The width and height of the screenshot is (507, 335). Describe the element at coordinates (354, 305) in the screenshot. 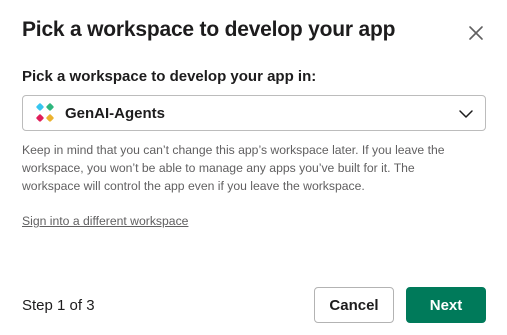

I see `cancel-button: Cancel` at that location.